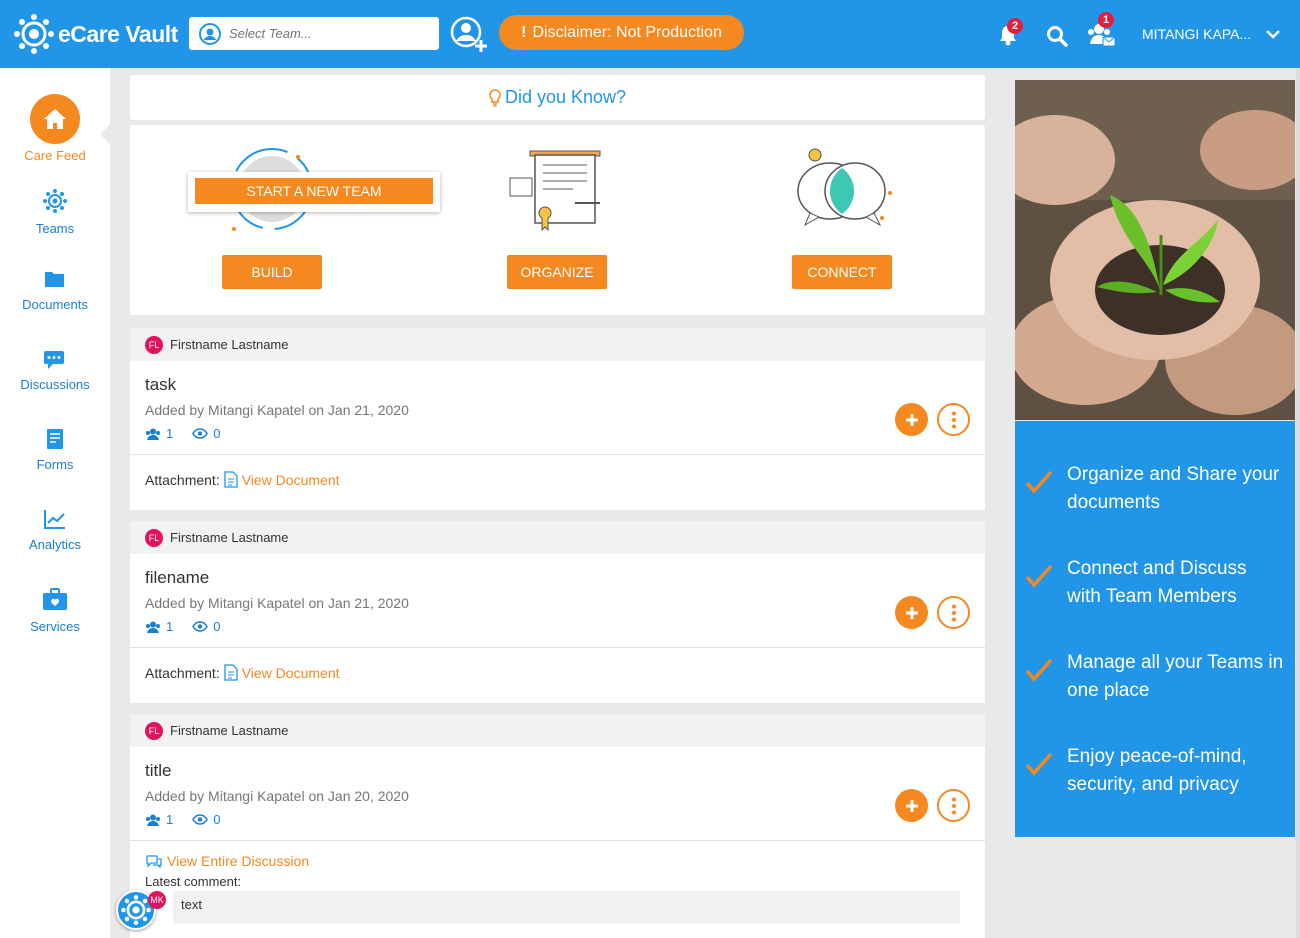  What do you see at coordinates (238, 861) in the screenshot?
I see `view-entire-discussion-link: View Entire Discussion` at bounding box center [238, 861].